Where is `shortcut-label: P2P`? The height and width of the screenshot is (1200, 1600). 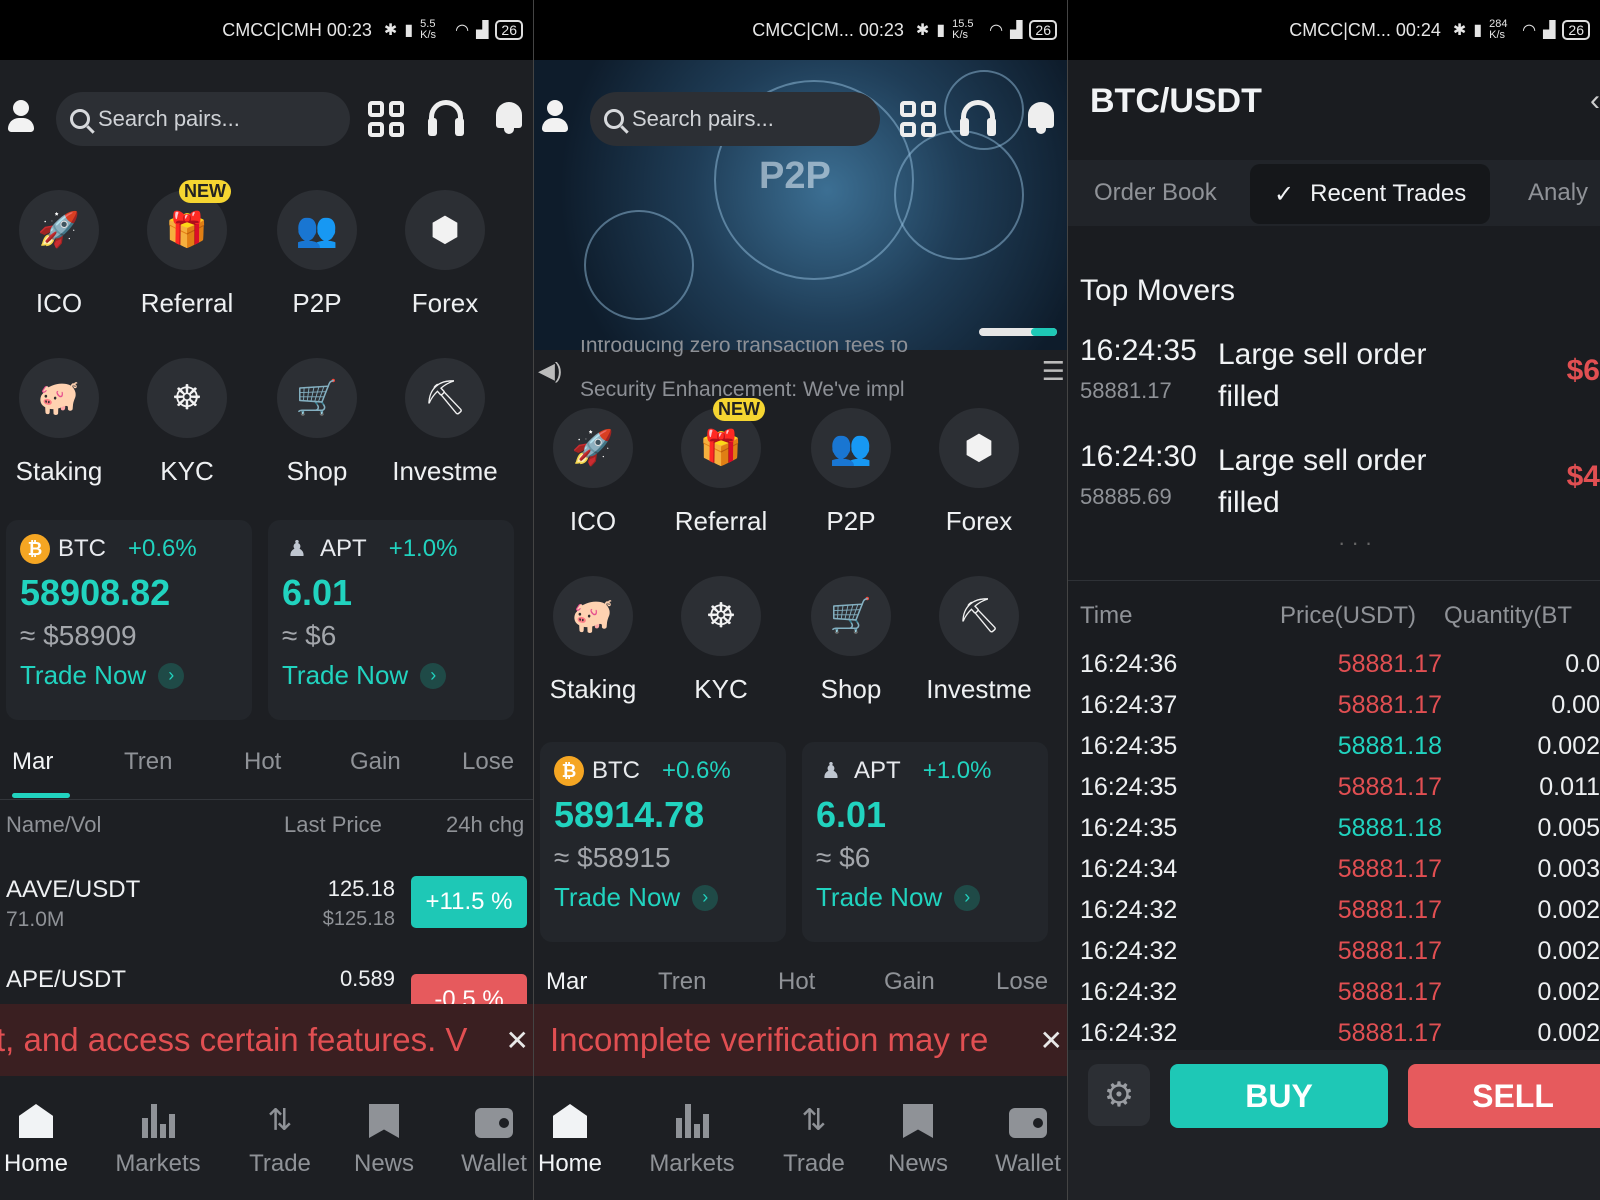
shortcut-label: P2P is located at coordinates (851, 521).